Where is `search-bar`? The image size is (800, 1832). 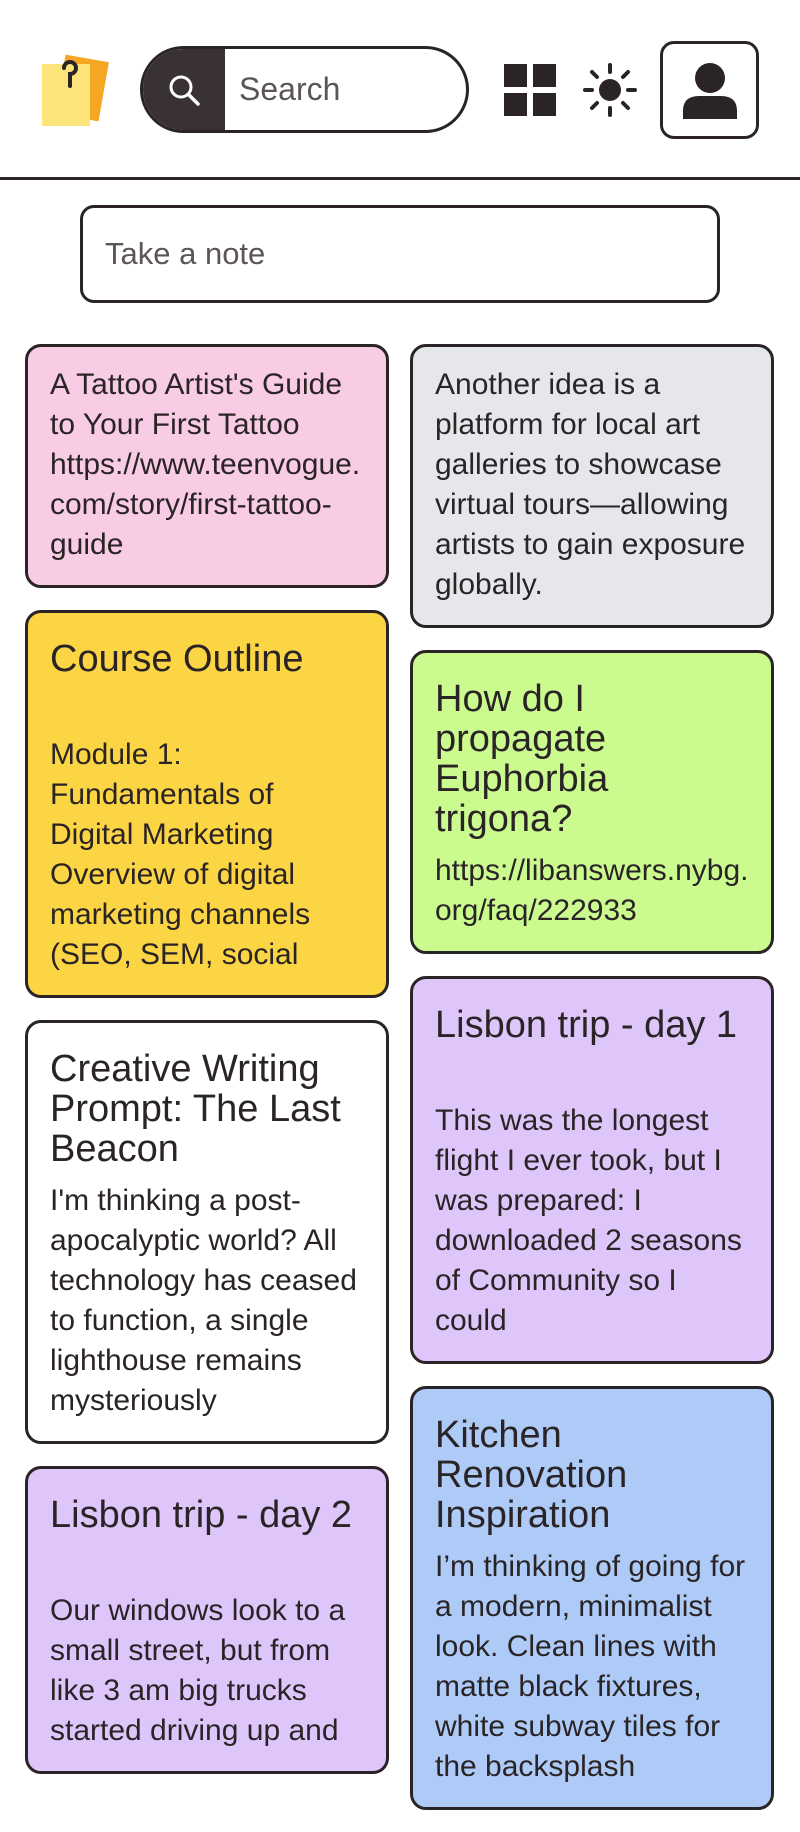 search-bar is located at coordinates (304, 89).